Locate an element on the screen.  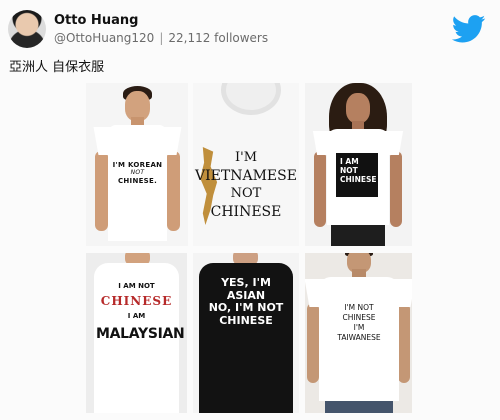
slogan-line: I AM NOT is located at coordinates (136, 286).